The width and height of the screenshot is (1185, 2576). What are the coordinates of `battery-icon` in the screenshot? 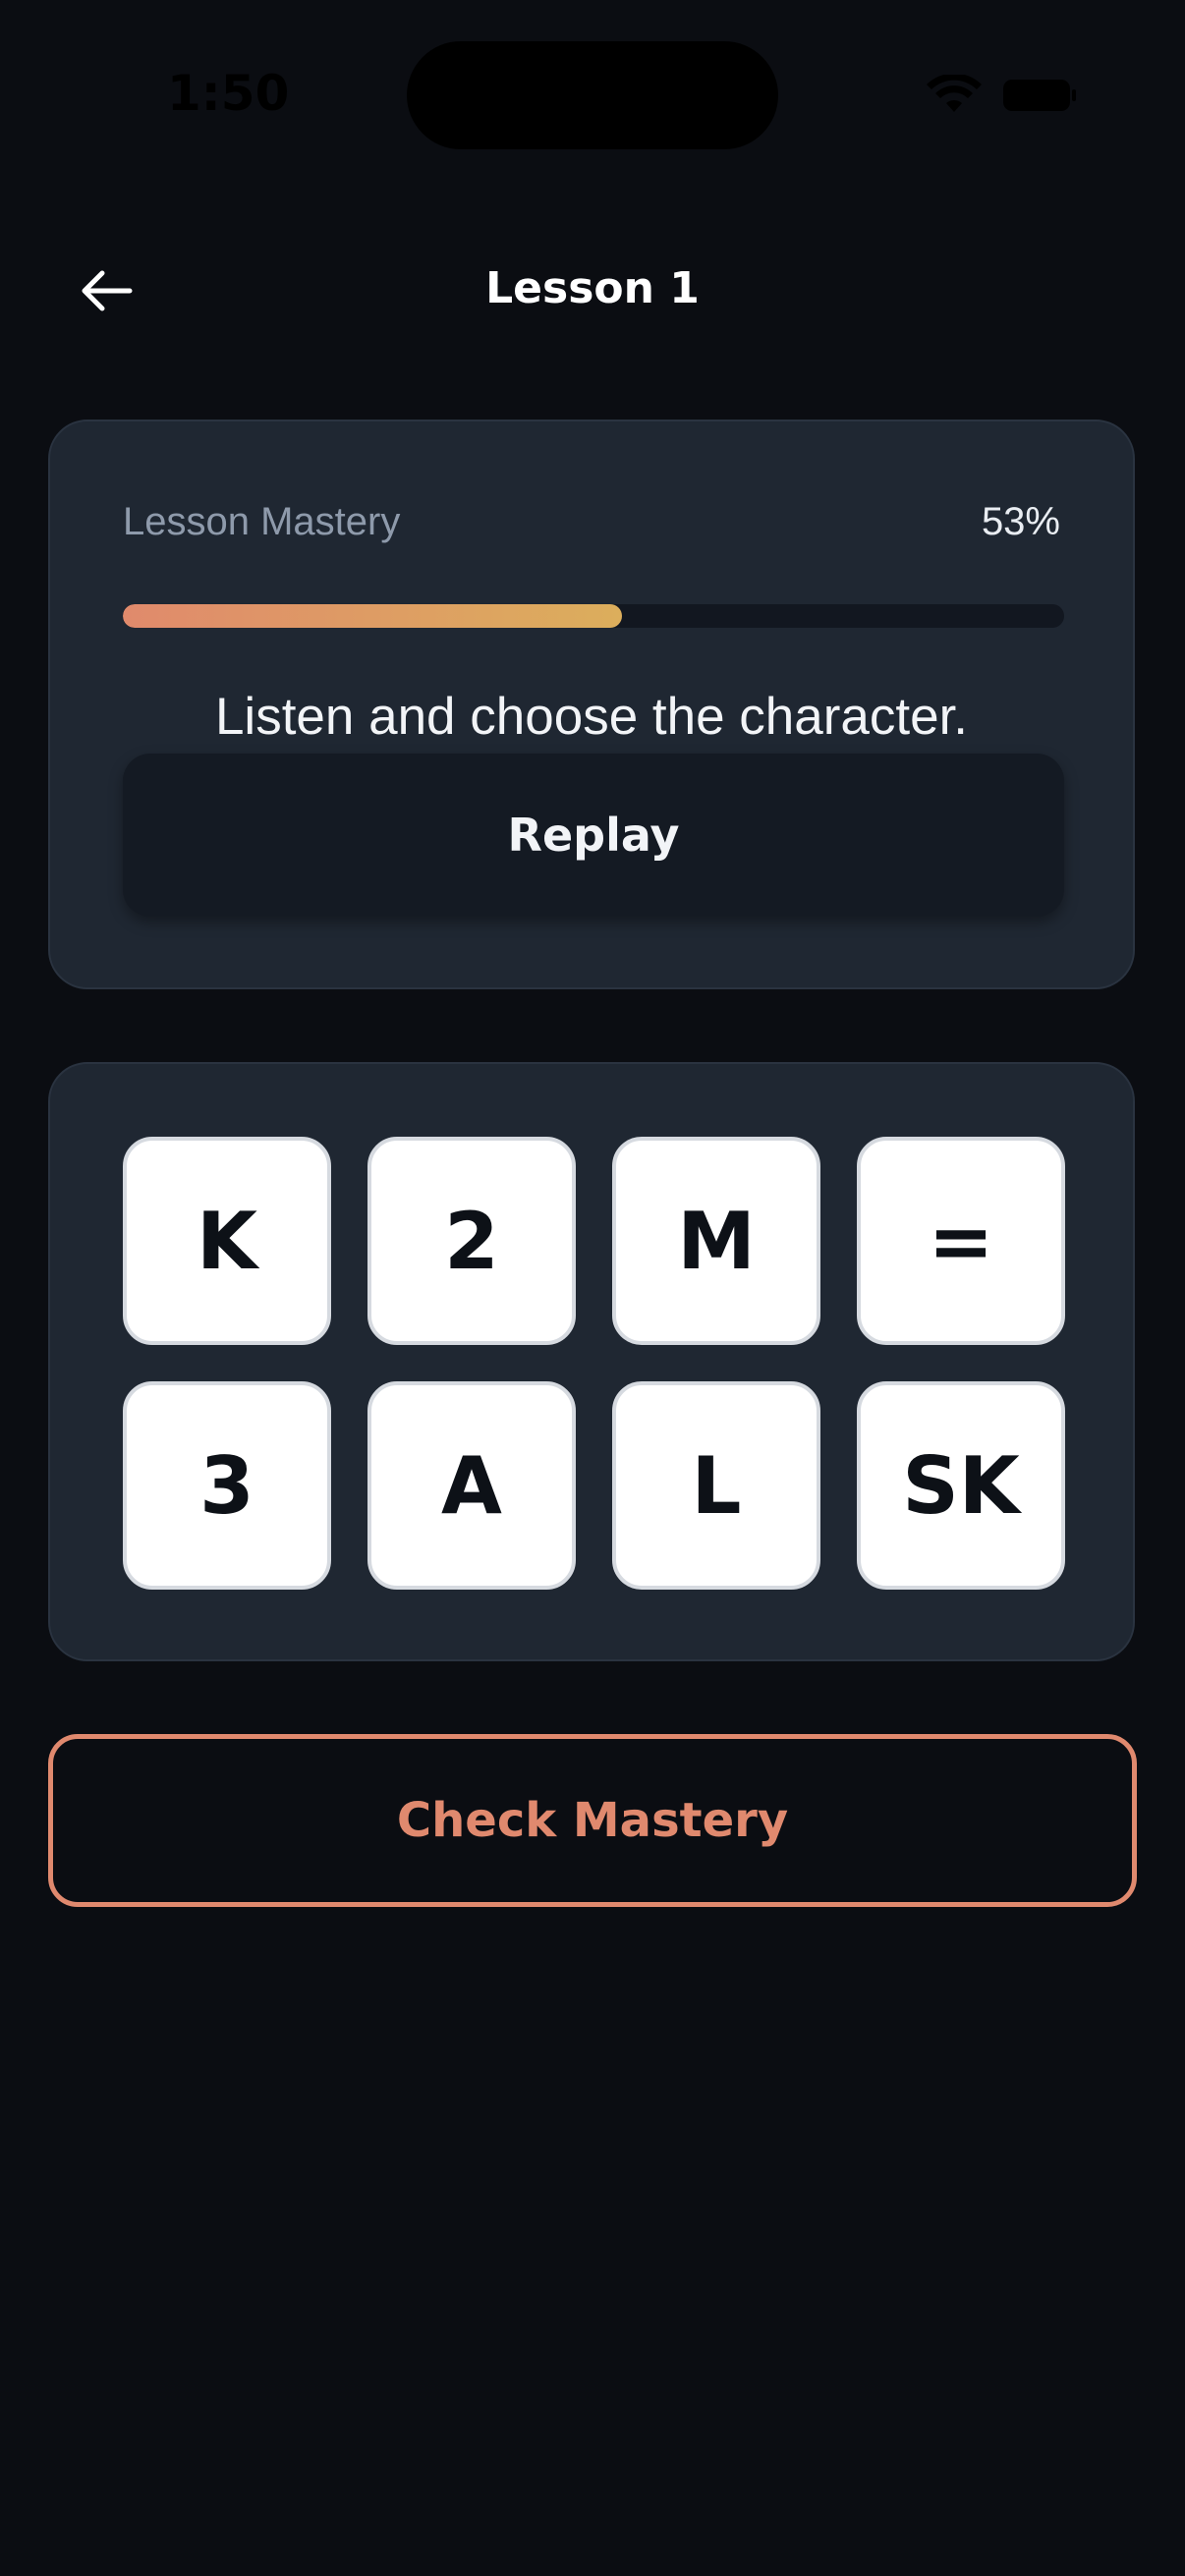 It's located at (1040, 95).